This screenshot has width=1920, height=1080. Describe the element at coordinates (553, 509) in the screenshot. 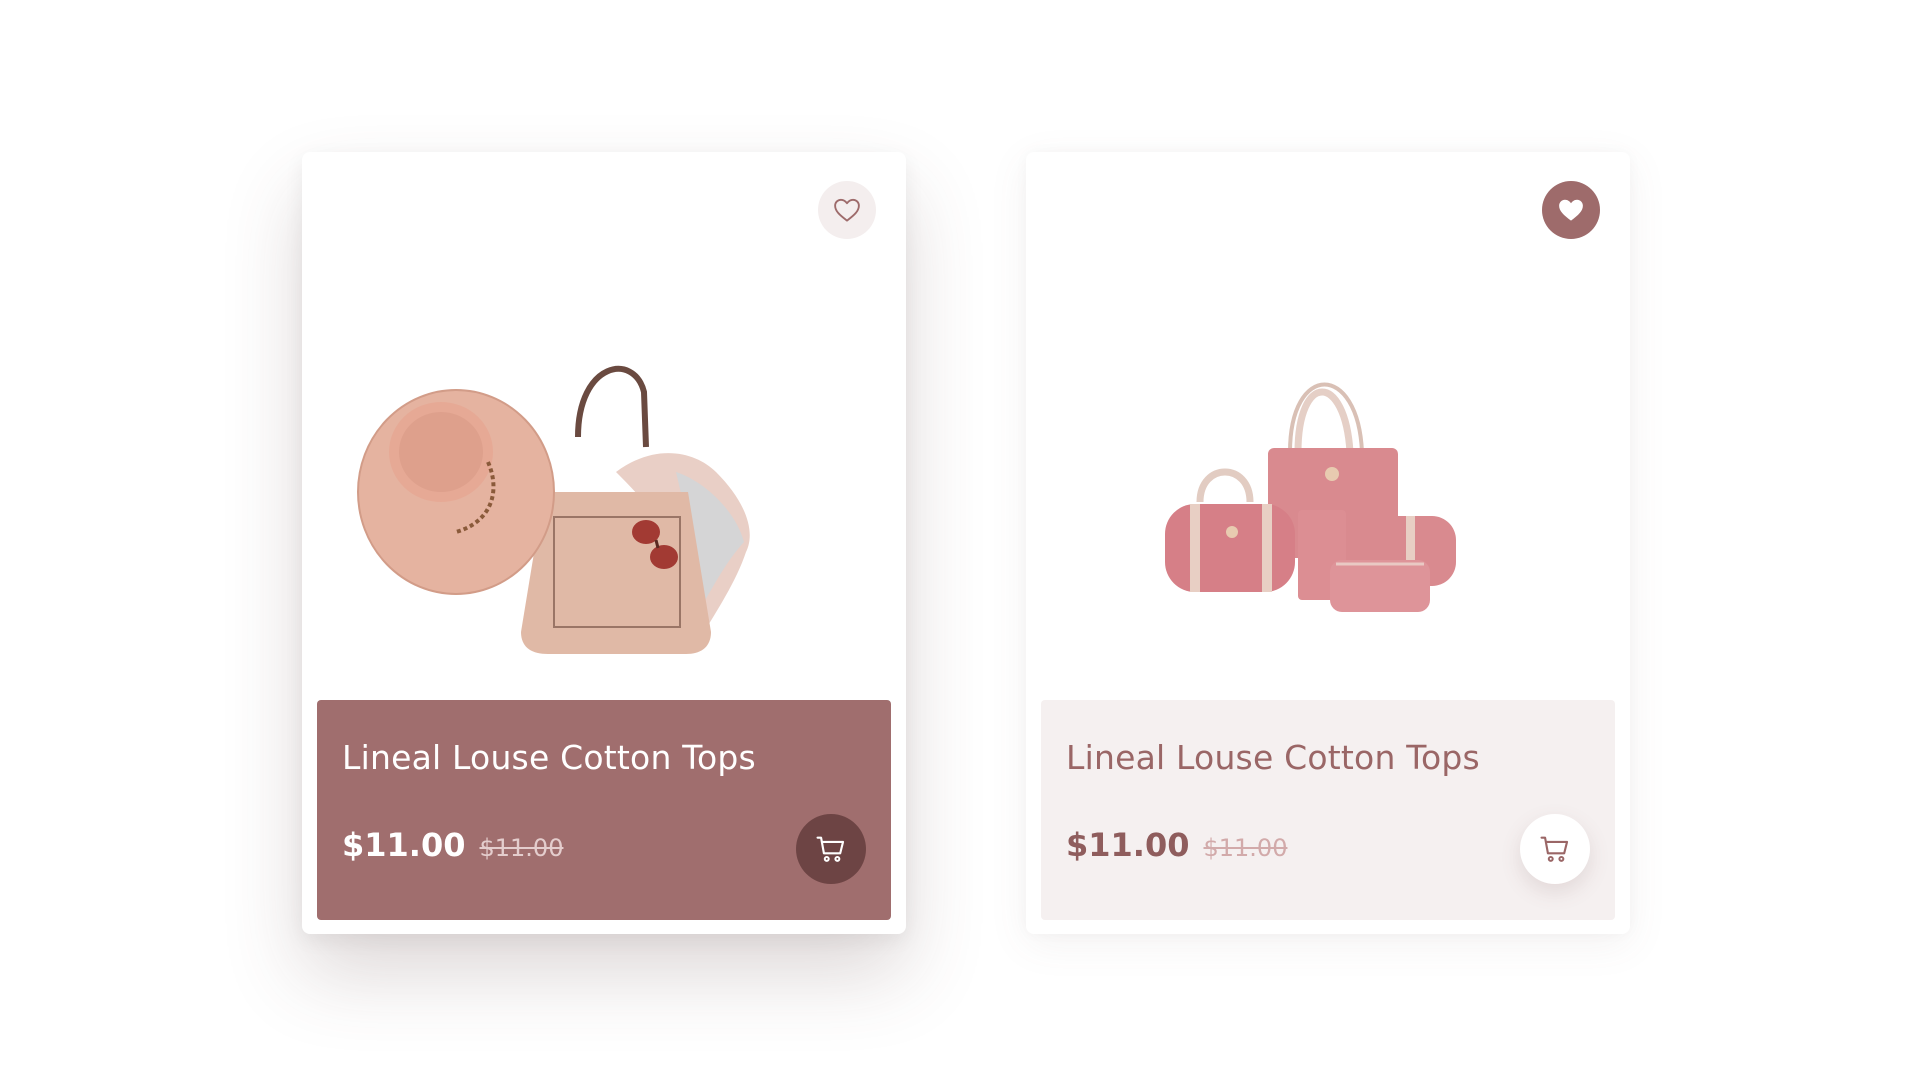

I see `hat-bag-scarf-image` at that location.